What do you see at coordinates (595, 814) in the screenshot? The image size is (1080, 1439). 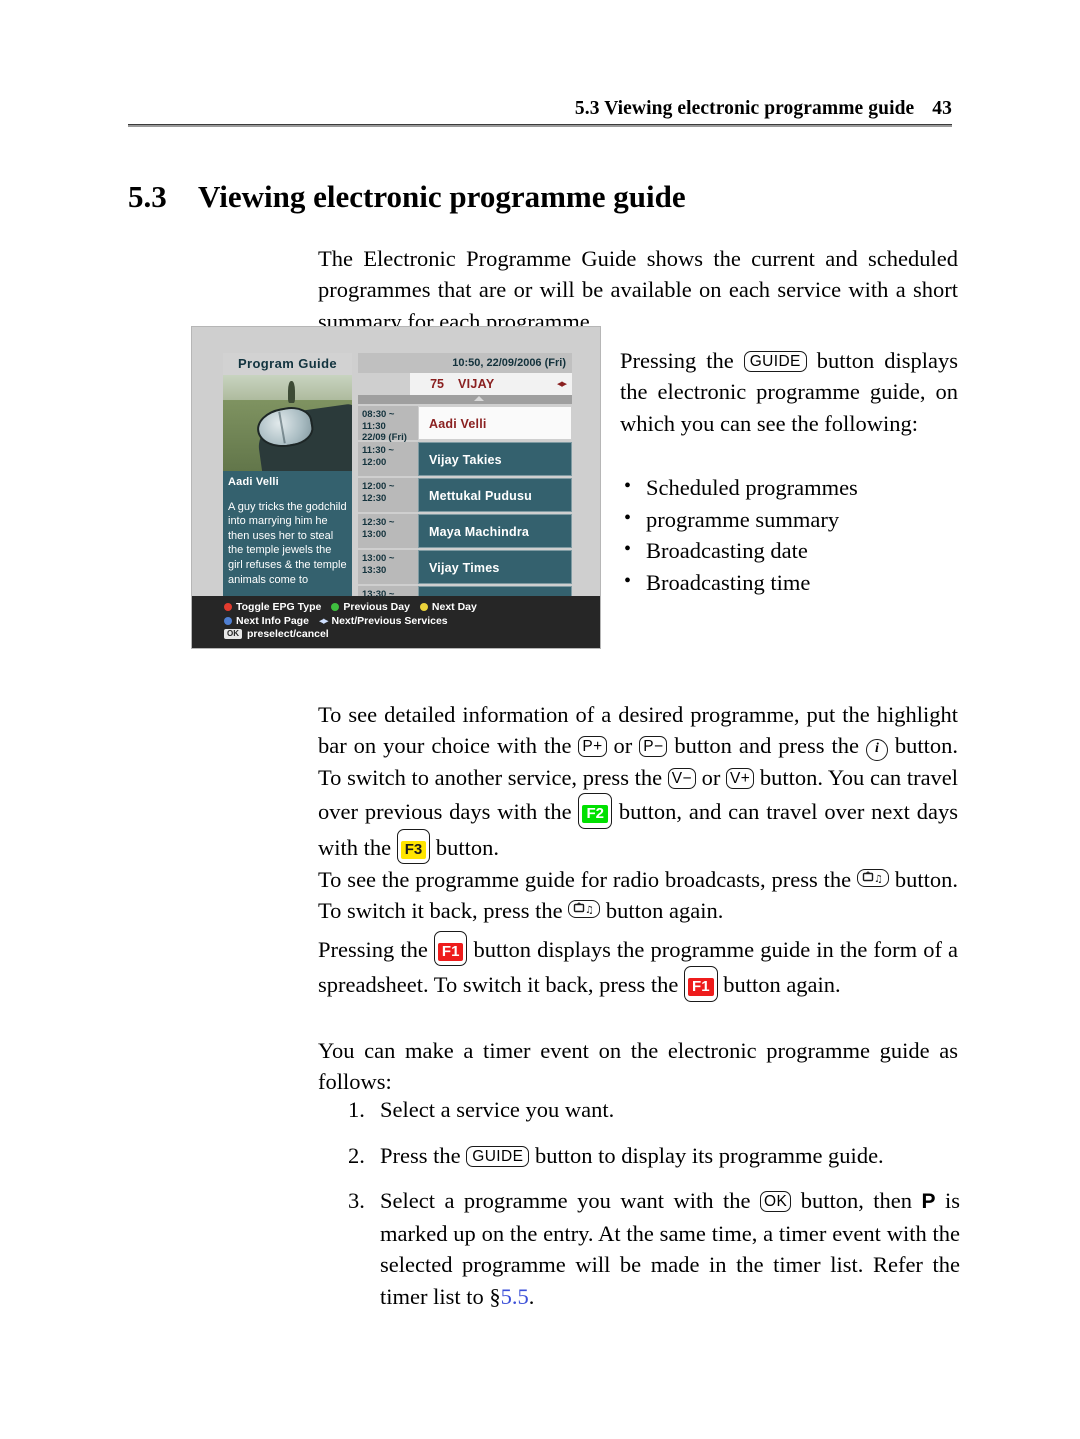 I see `f2-key-label: F2` at bounding box center [595, 814].